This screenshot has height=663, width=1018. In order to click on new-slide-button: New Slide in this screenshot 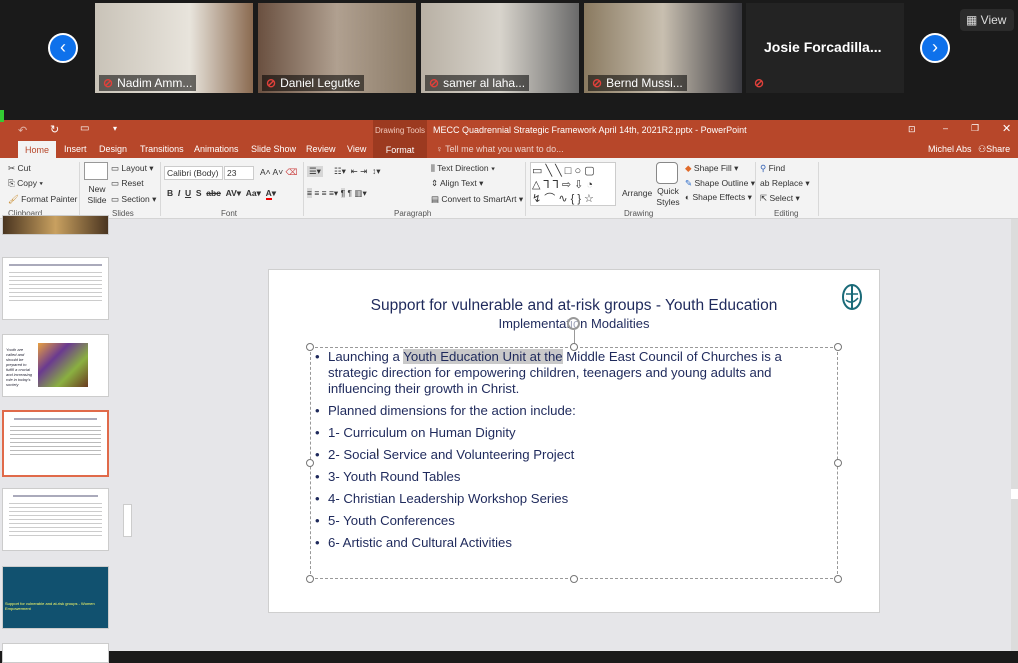, I will do `click(97, 195)`.